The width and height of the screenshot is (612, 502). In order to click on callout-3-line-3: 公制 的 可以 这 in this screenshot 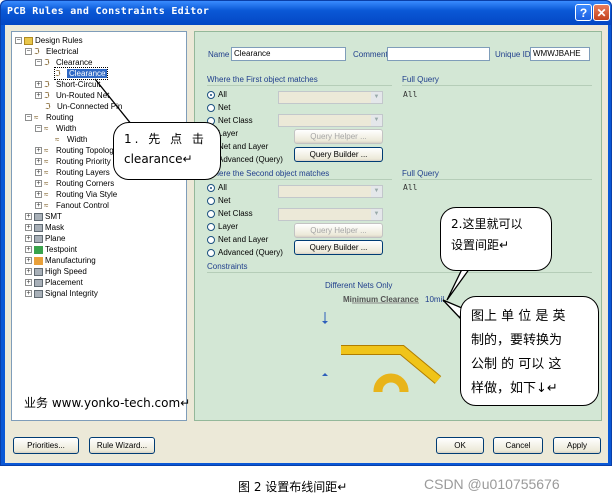, I will do `click(516, 364)`.